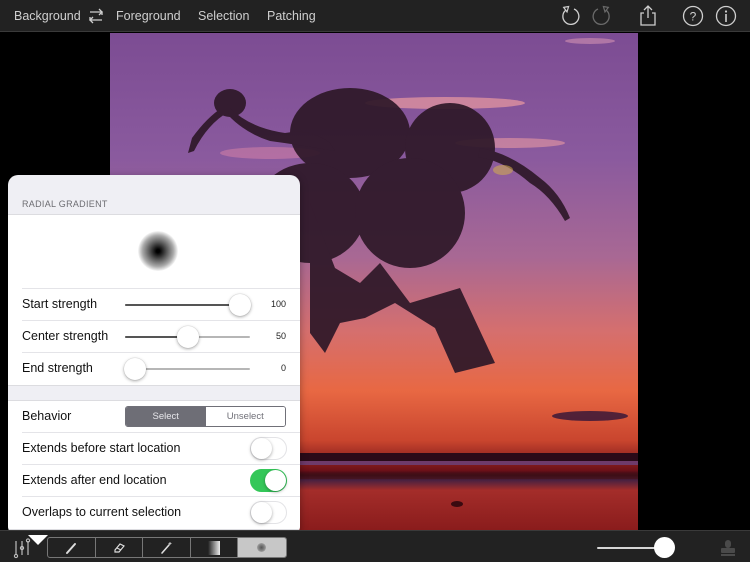 This screenshot has width=750, height=562. What do you see at coordinates (648, 16) in the screenshot?
I see `share-icon` at bounding box center [648, 16].